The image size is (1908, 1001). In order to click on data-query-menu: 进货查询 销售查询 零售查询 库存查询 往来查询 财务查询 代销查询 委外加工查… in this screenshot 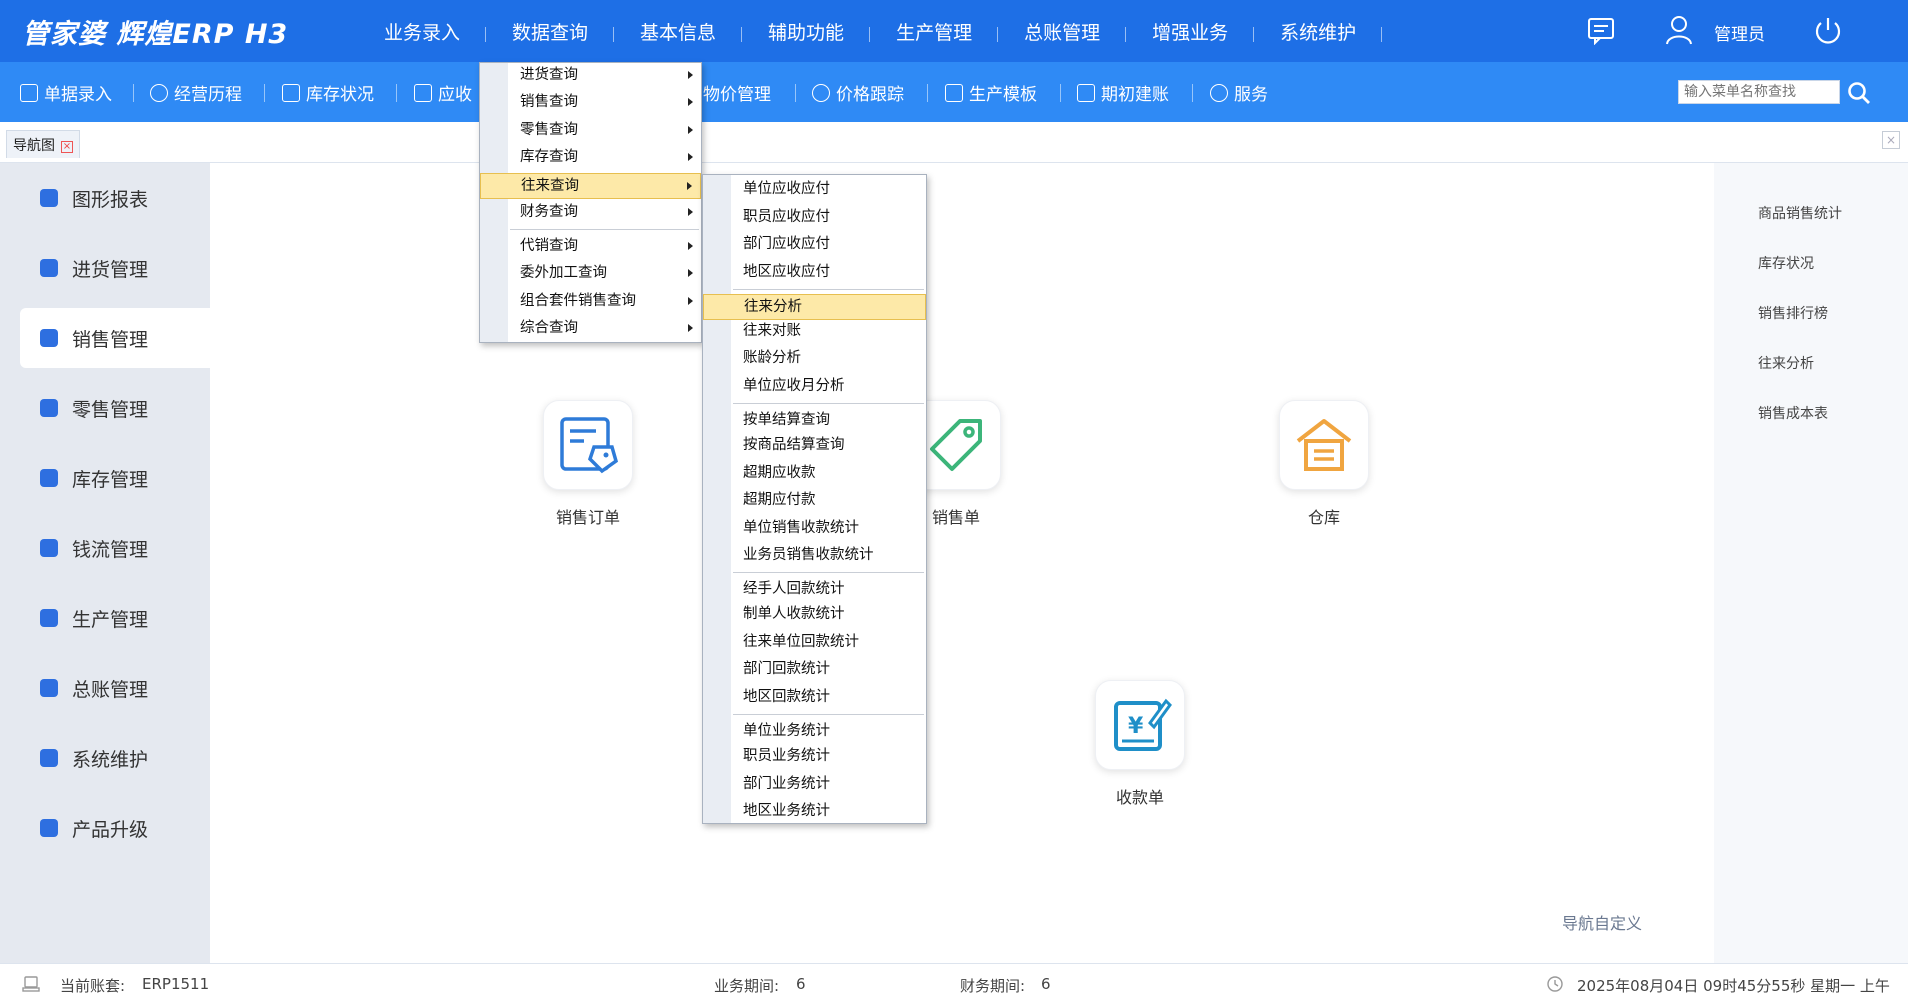, I will do `click(590, 202)`.